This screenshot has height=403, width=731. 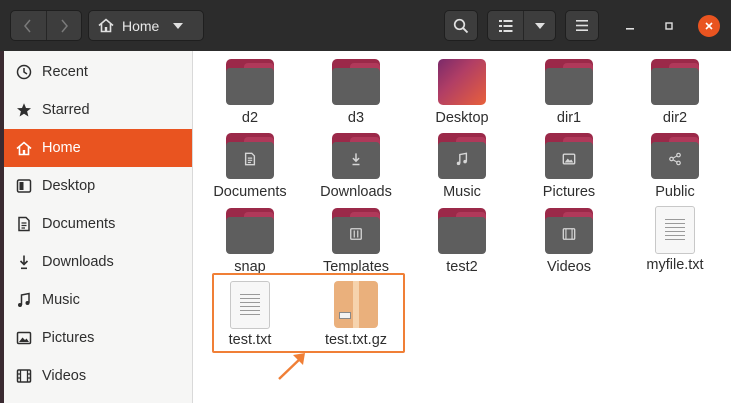 I want to click on sidebar-item-label: Documents, so click(x=79, y=224).